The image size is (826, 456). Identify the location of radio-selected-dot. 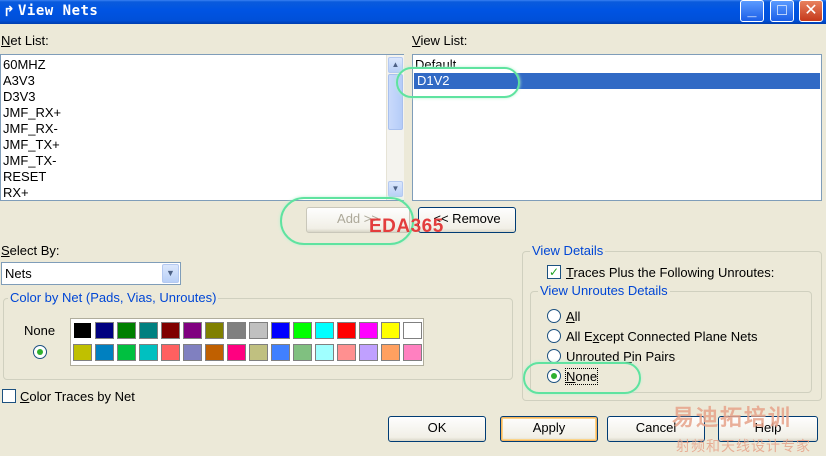
(40, 352).